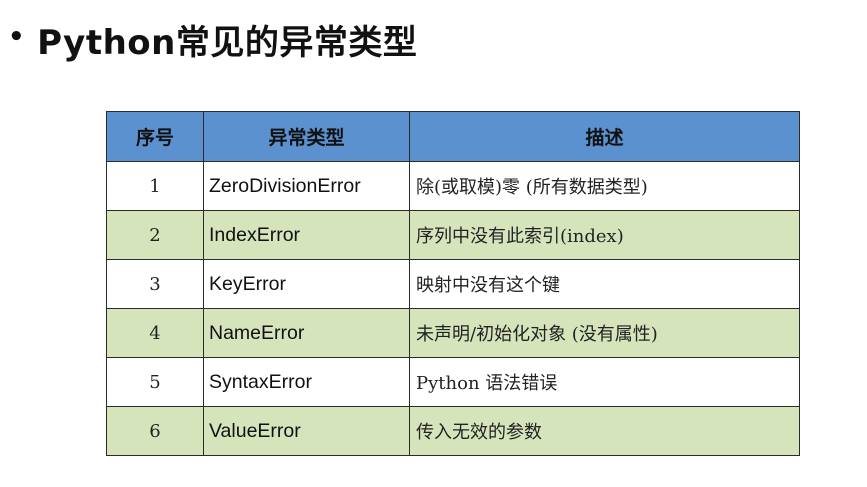 This screenshot has width=867, height=487. What do you see at coordinates (155, 284) in the screenshot?
I see `row-number: 3` at bounding box center [155, 284].